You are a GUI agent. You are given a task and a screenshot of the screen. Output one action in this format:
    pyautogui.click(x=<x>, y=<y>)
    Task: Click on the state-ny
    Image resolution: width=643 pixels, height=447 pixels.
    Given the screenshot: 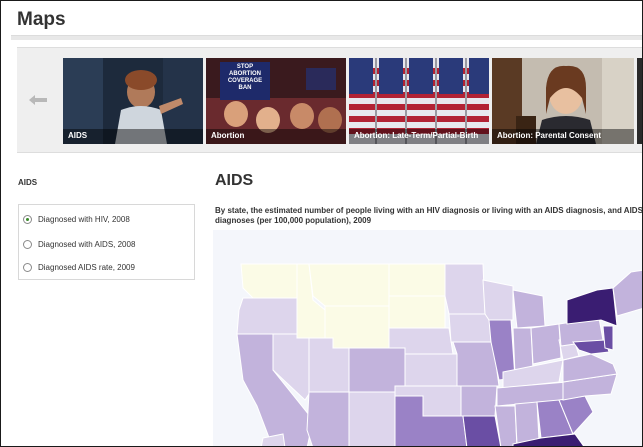 What is the action you would take?
    pyautogui.click(x=592, y=307)
    